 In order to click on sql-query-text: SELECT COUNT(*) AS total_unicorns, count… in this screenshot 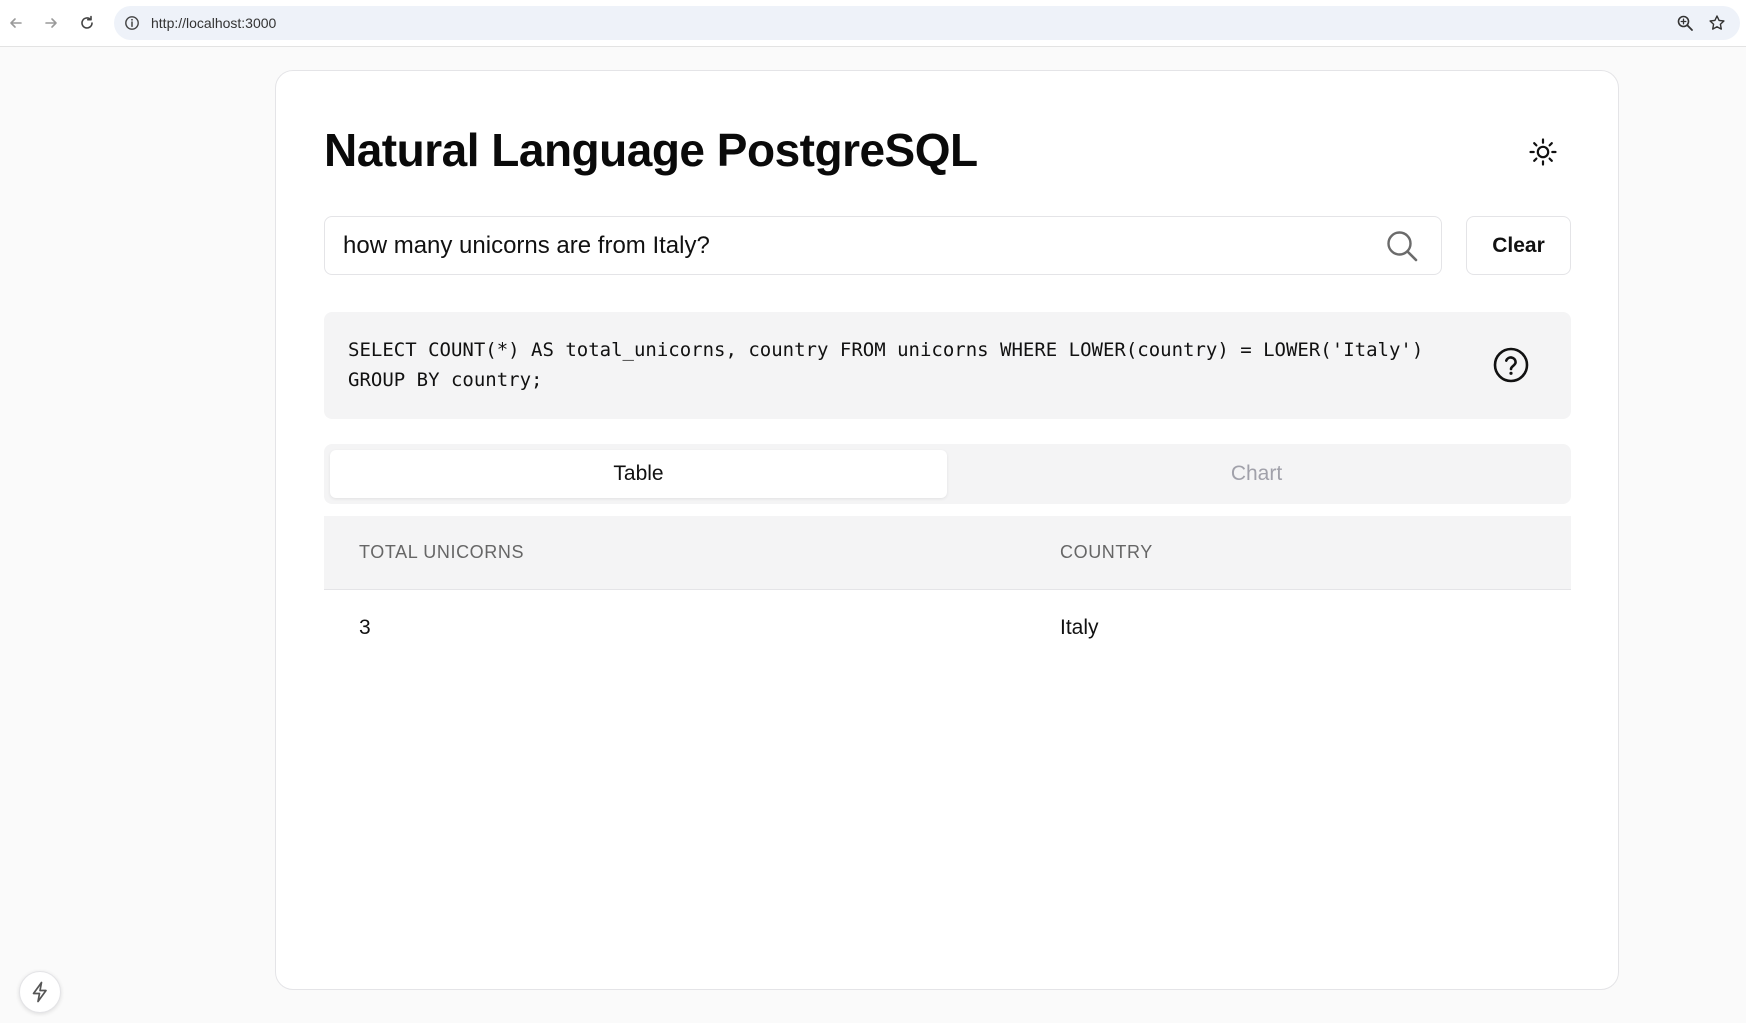, I will do `click(886, 365)`.